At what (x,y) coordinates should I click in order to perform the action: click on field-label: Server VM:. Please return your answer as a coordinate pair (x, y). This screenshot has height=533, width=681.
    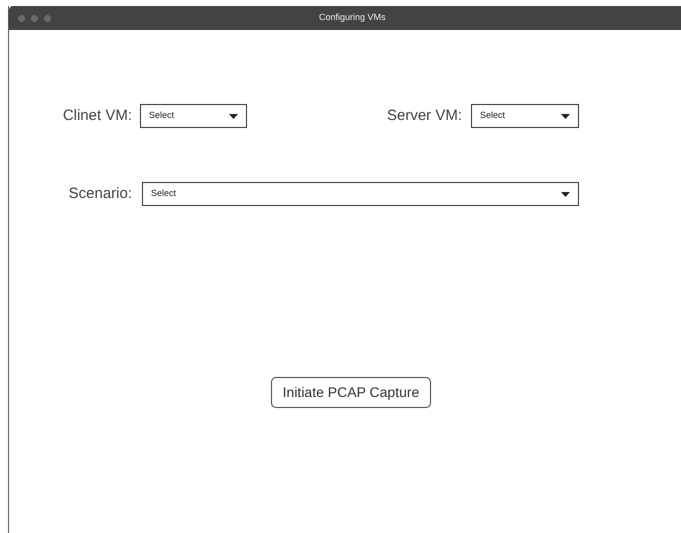
    Looking at the image, I should click on (424, 116).